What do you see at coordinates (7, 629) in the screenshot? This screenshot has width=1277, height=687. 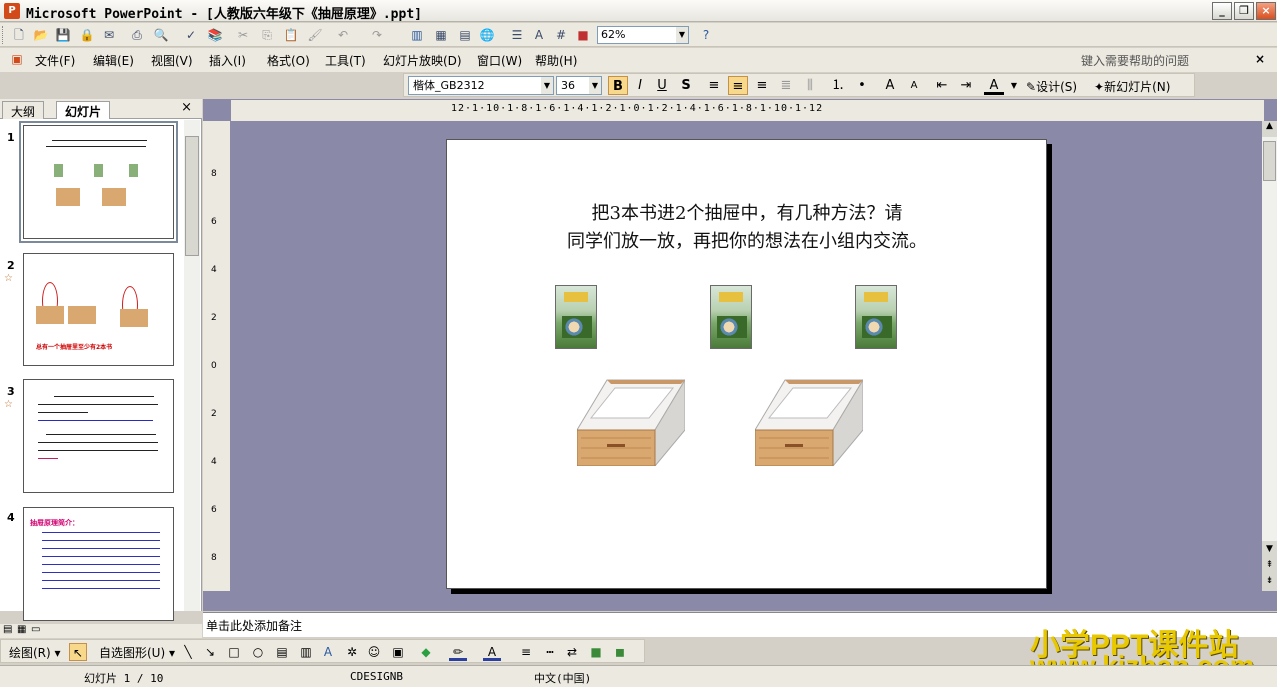 I see `normal-view-icon: ▤` at bounding box center [7, 629].